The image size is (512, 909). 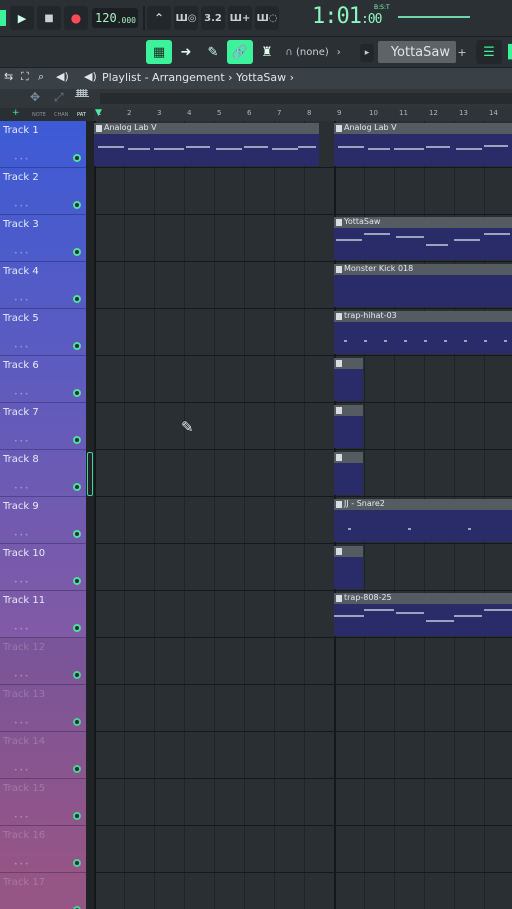 What do you see at coordinates (423, 520) in the screenshot?
I see `pattern-clip: JJ - Snare2` at bounding box center [423, 520].